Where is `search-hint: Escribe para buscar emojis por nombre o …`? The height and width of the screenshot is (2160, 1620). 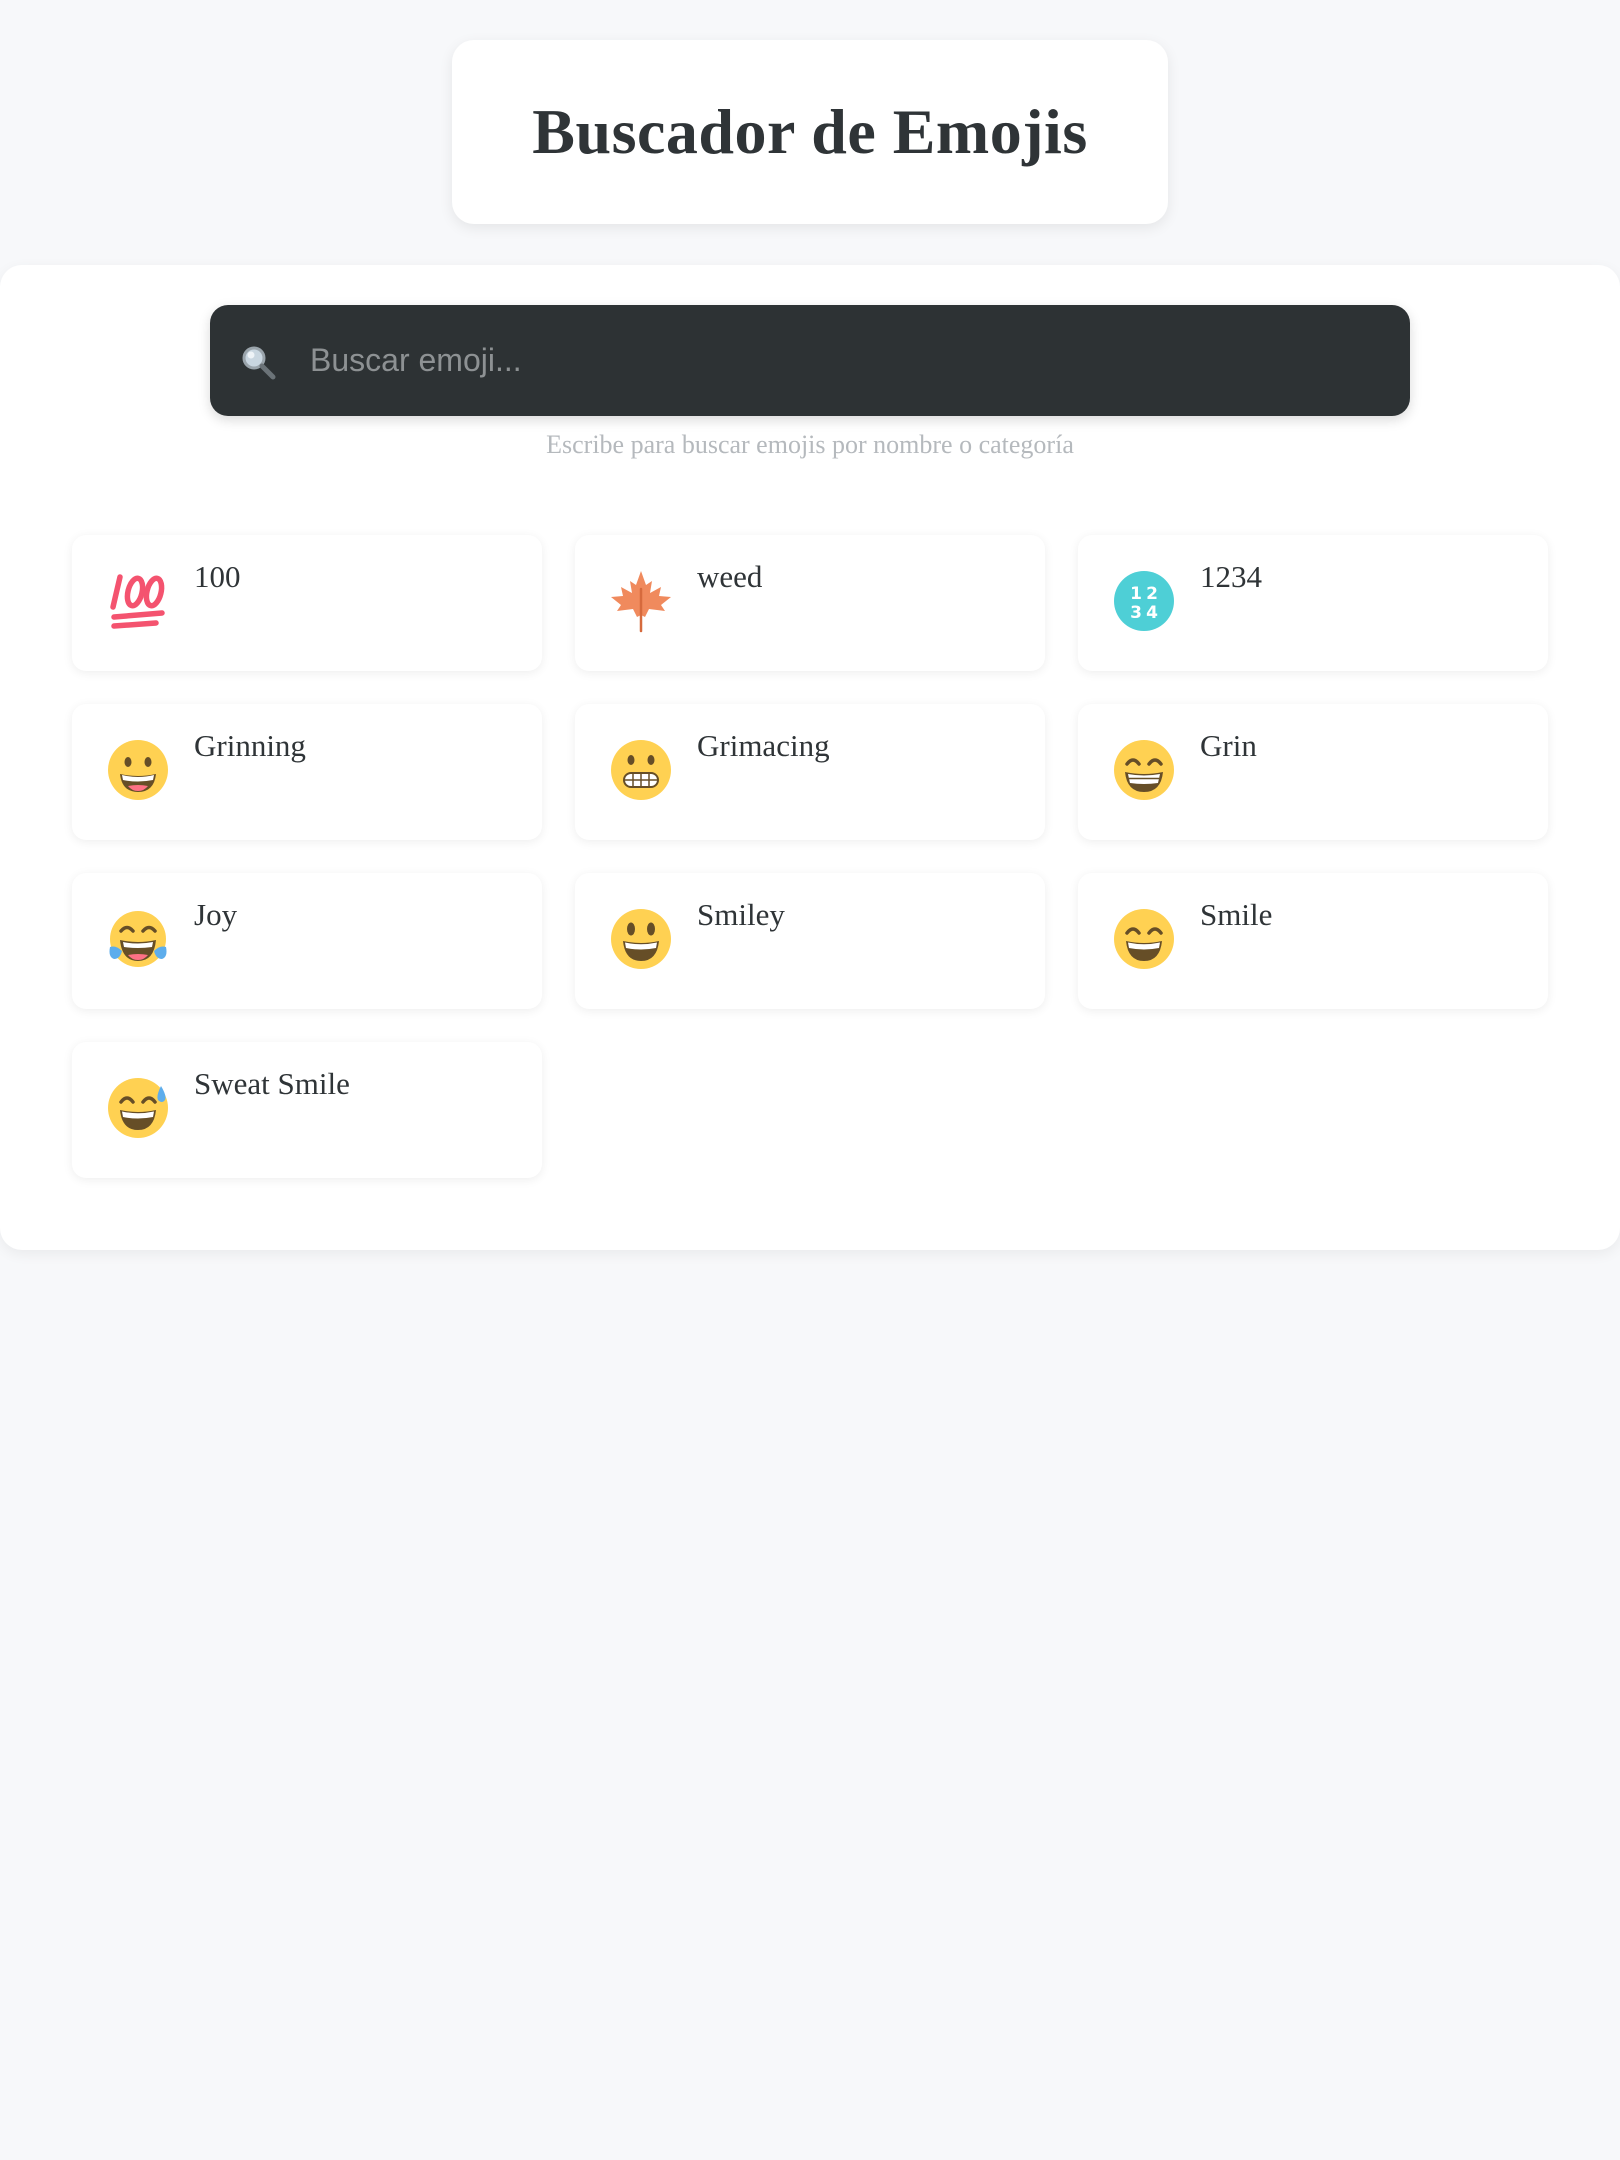
search-hint: Escribe para buscar emojis por nombre o … is located at coordinates (810, 444).